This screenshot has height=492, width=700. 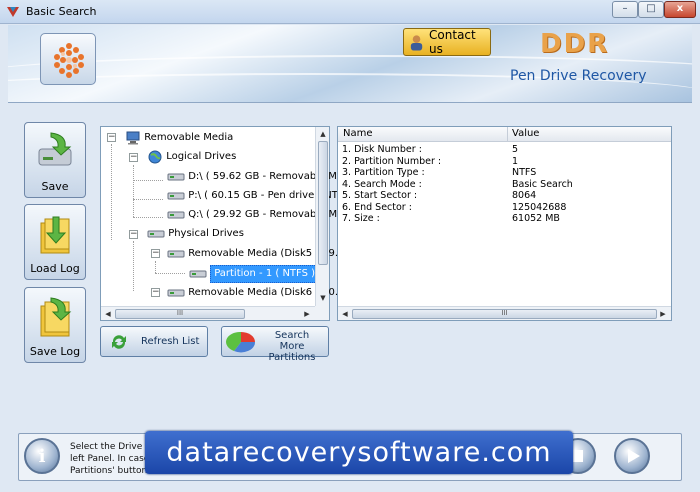 I want to click on details-row-value: 8064, so click(x=524, y=195).